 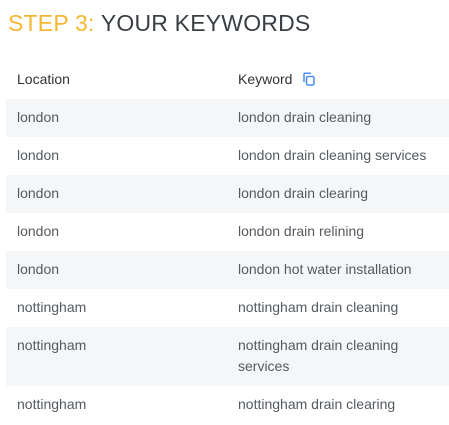 What do you see at coordinates (265, 79) in the screenshot?
I see `column-label-keyword: Keyword` at bounding box center [265, 79].